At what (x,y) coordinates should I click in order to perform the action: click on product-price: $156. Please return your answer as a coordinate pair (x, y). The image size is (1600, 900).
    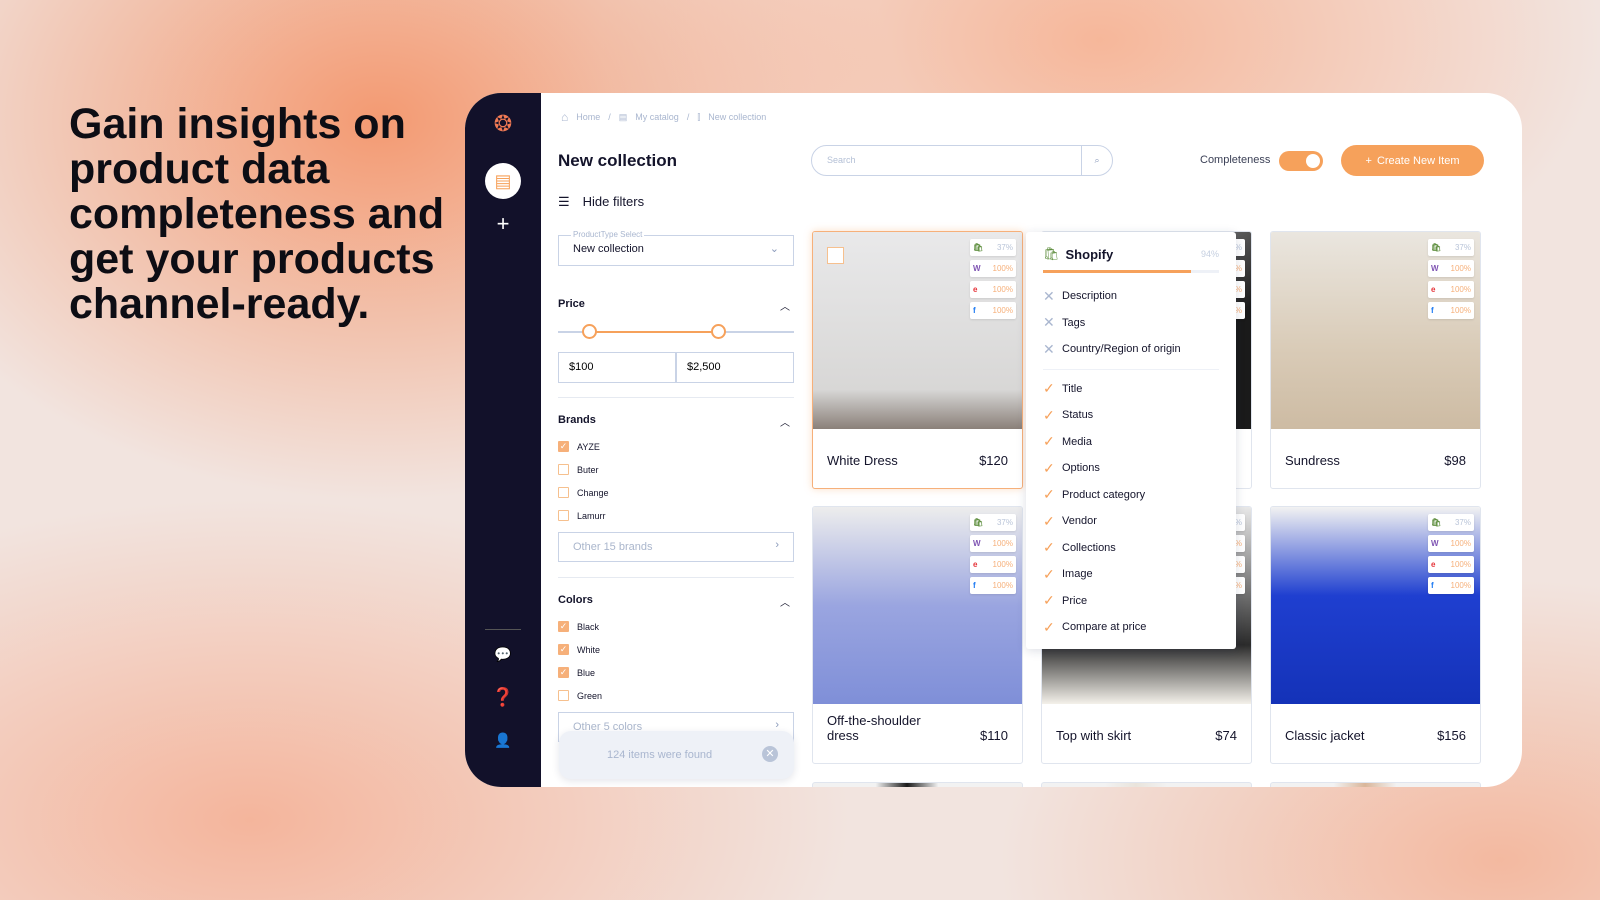
    Looking at the image, I should click on (1451, 735).